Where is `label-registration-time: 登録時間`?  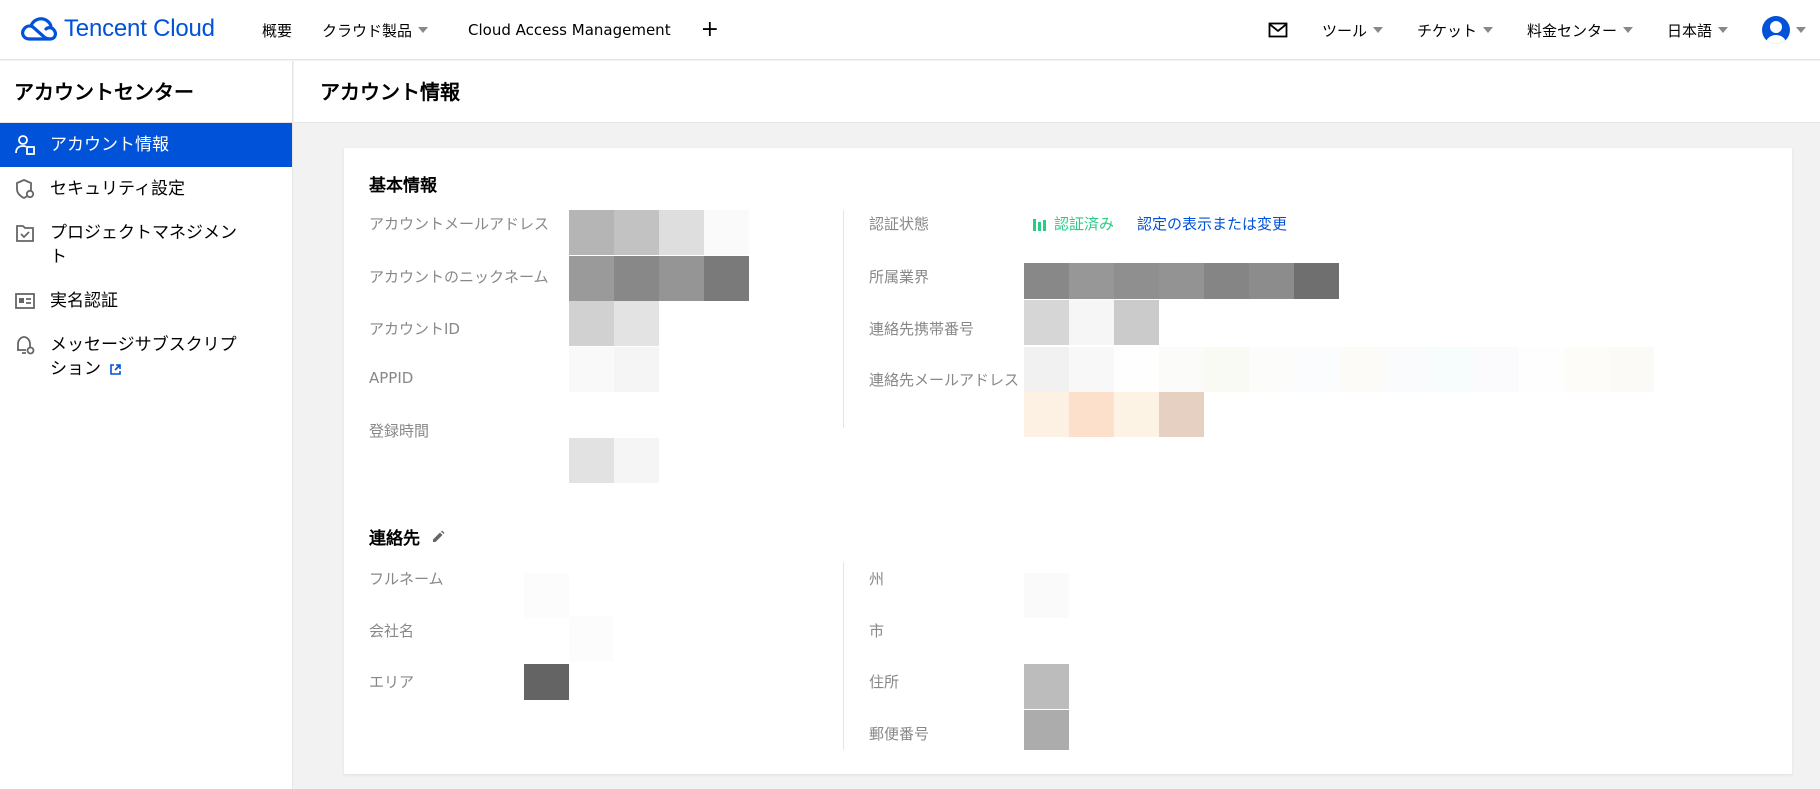 label-registration-time: 登録時間 is located at coordinates (399, 431).